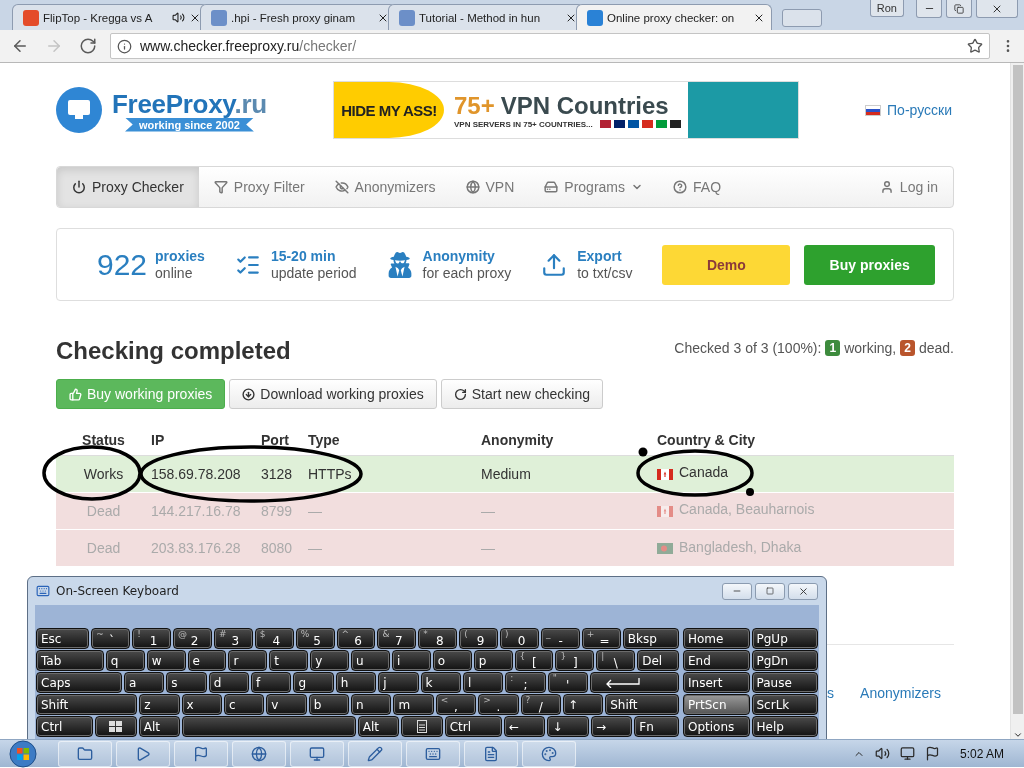 This screenshot has width=1024, height=768. I want to click on keyboard-key: t, so click(289, 660).